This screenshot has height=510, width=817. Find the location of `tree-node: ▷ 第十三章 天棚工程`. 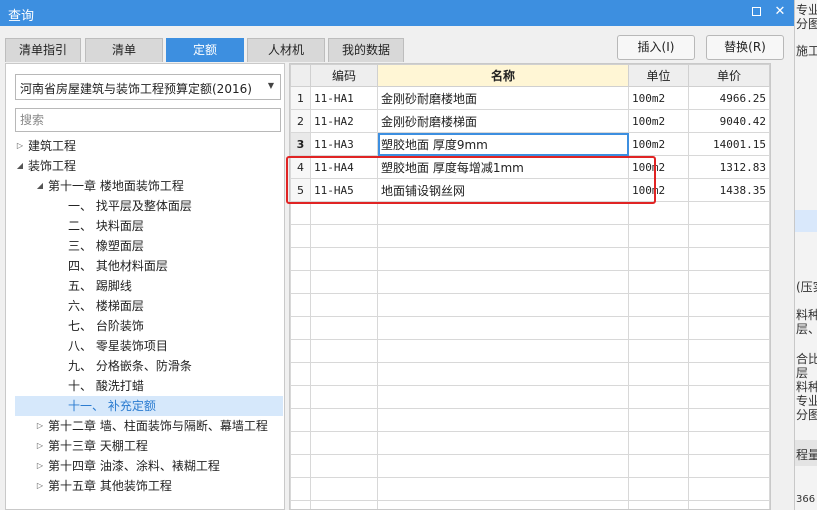

tree-node: ▷ 第十三章 天棚工程 is located at coordinates (149, 446).